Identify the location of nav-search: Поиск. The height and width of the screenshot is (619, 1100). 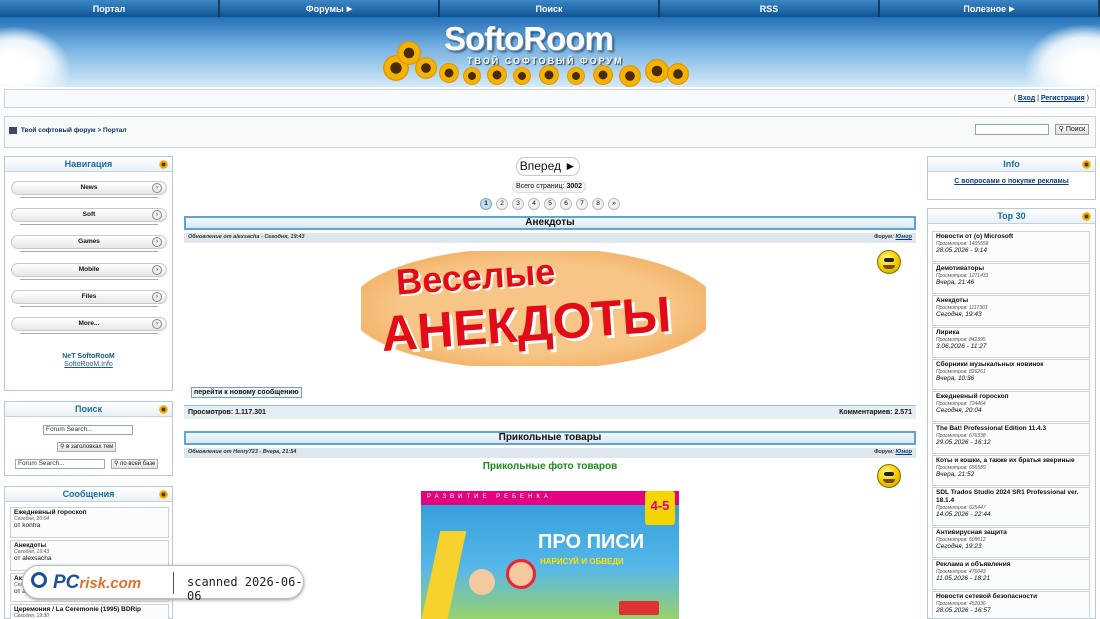
(550, 8).